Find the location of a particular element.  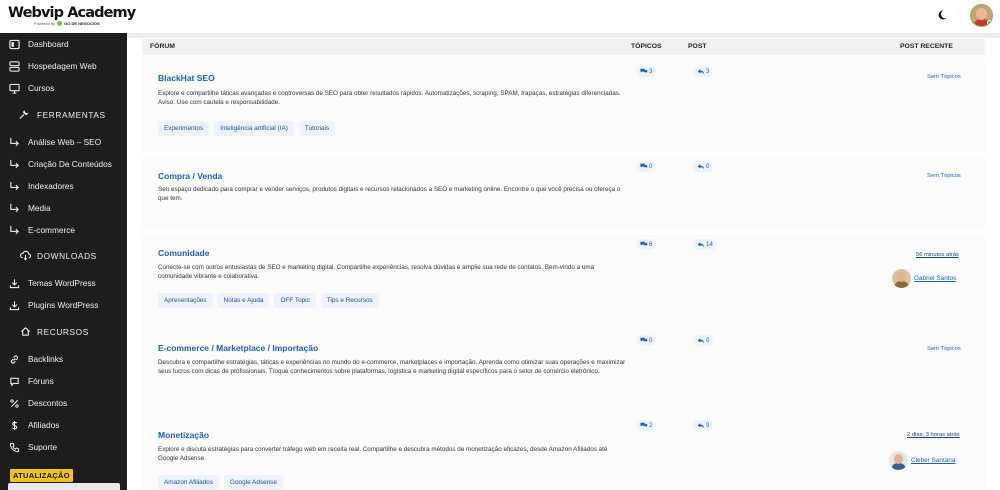

forum-title-link: BlackHat SEO is located at coordinates (186, 78).